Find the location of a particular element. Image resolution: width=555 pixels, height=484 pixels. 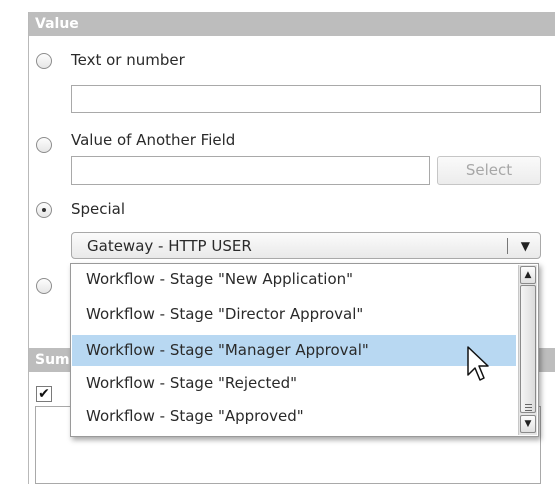

dropdown-option-selected: Workflow - Stage "Manager Approval" is located at coordinates (294, 350).